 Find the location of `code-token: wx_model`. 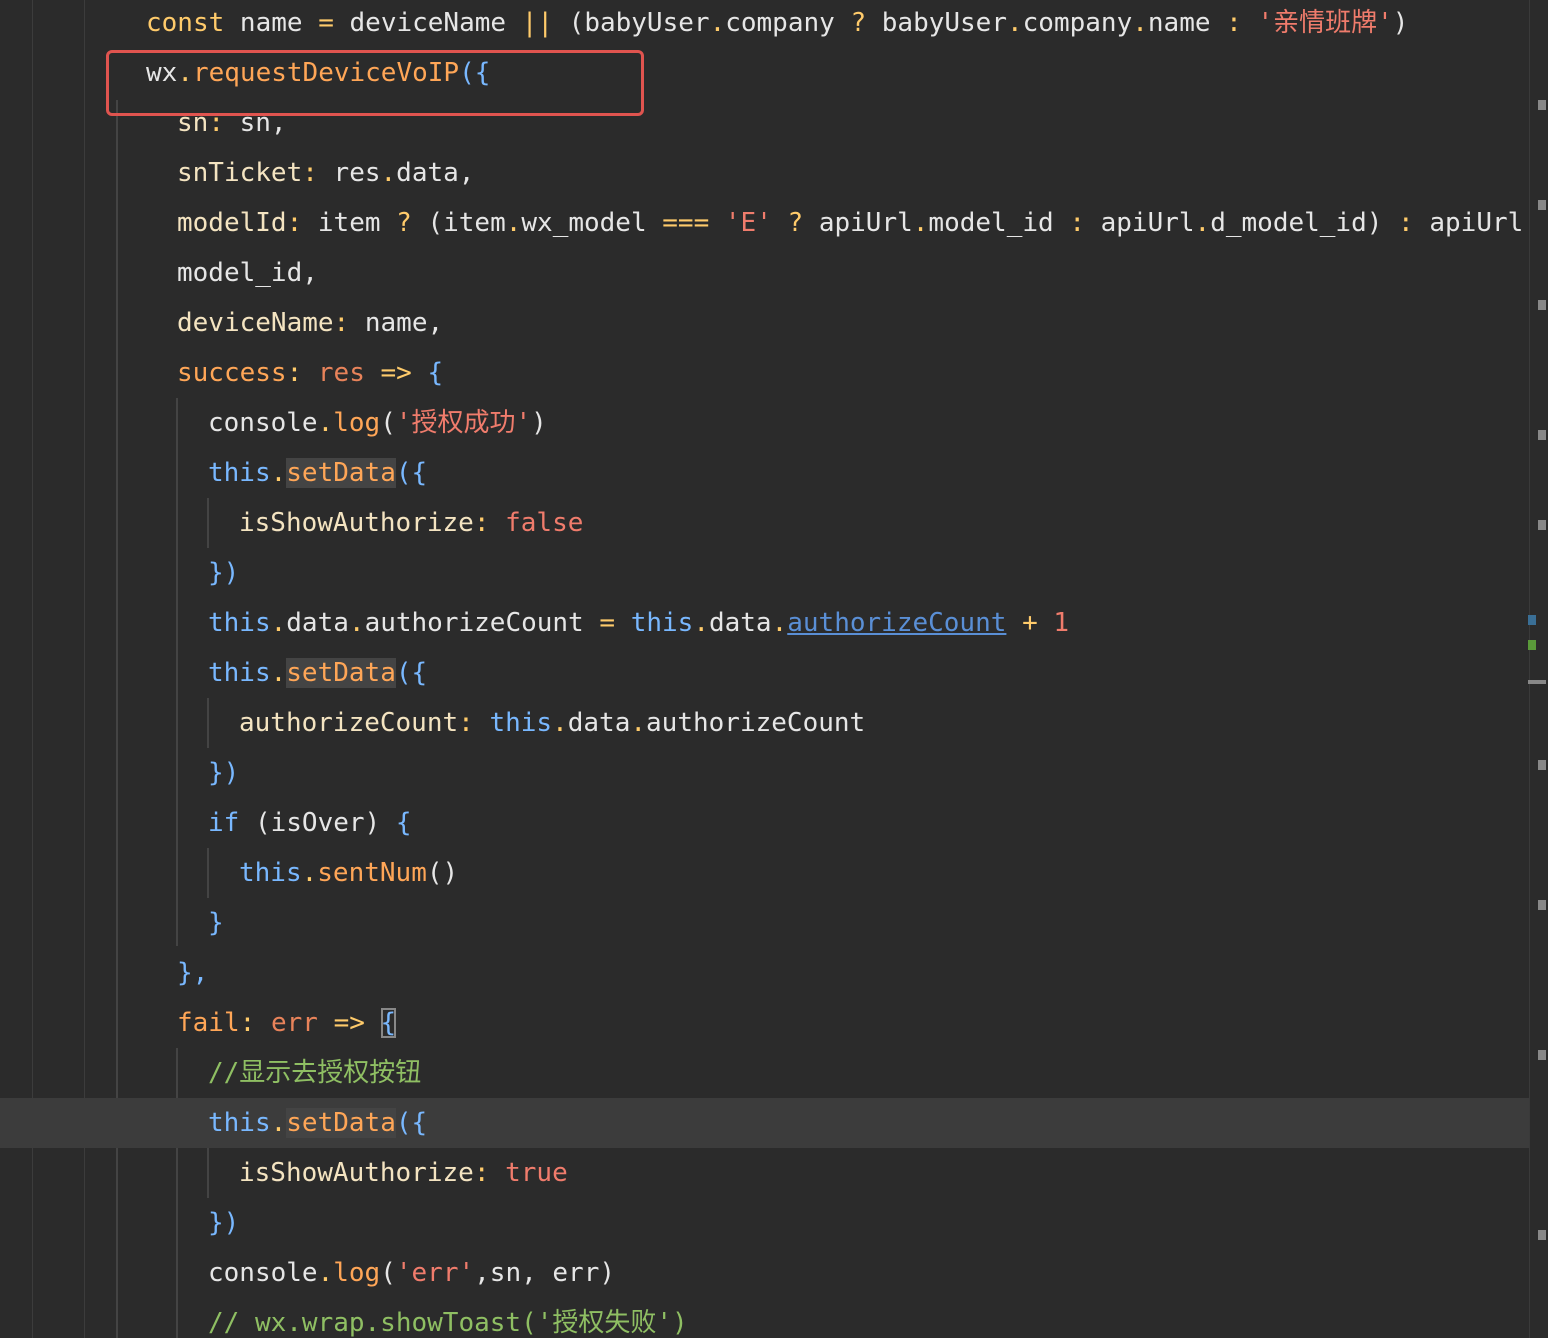

code-token: wx_model is located at coordinates (592, 223).